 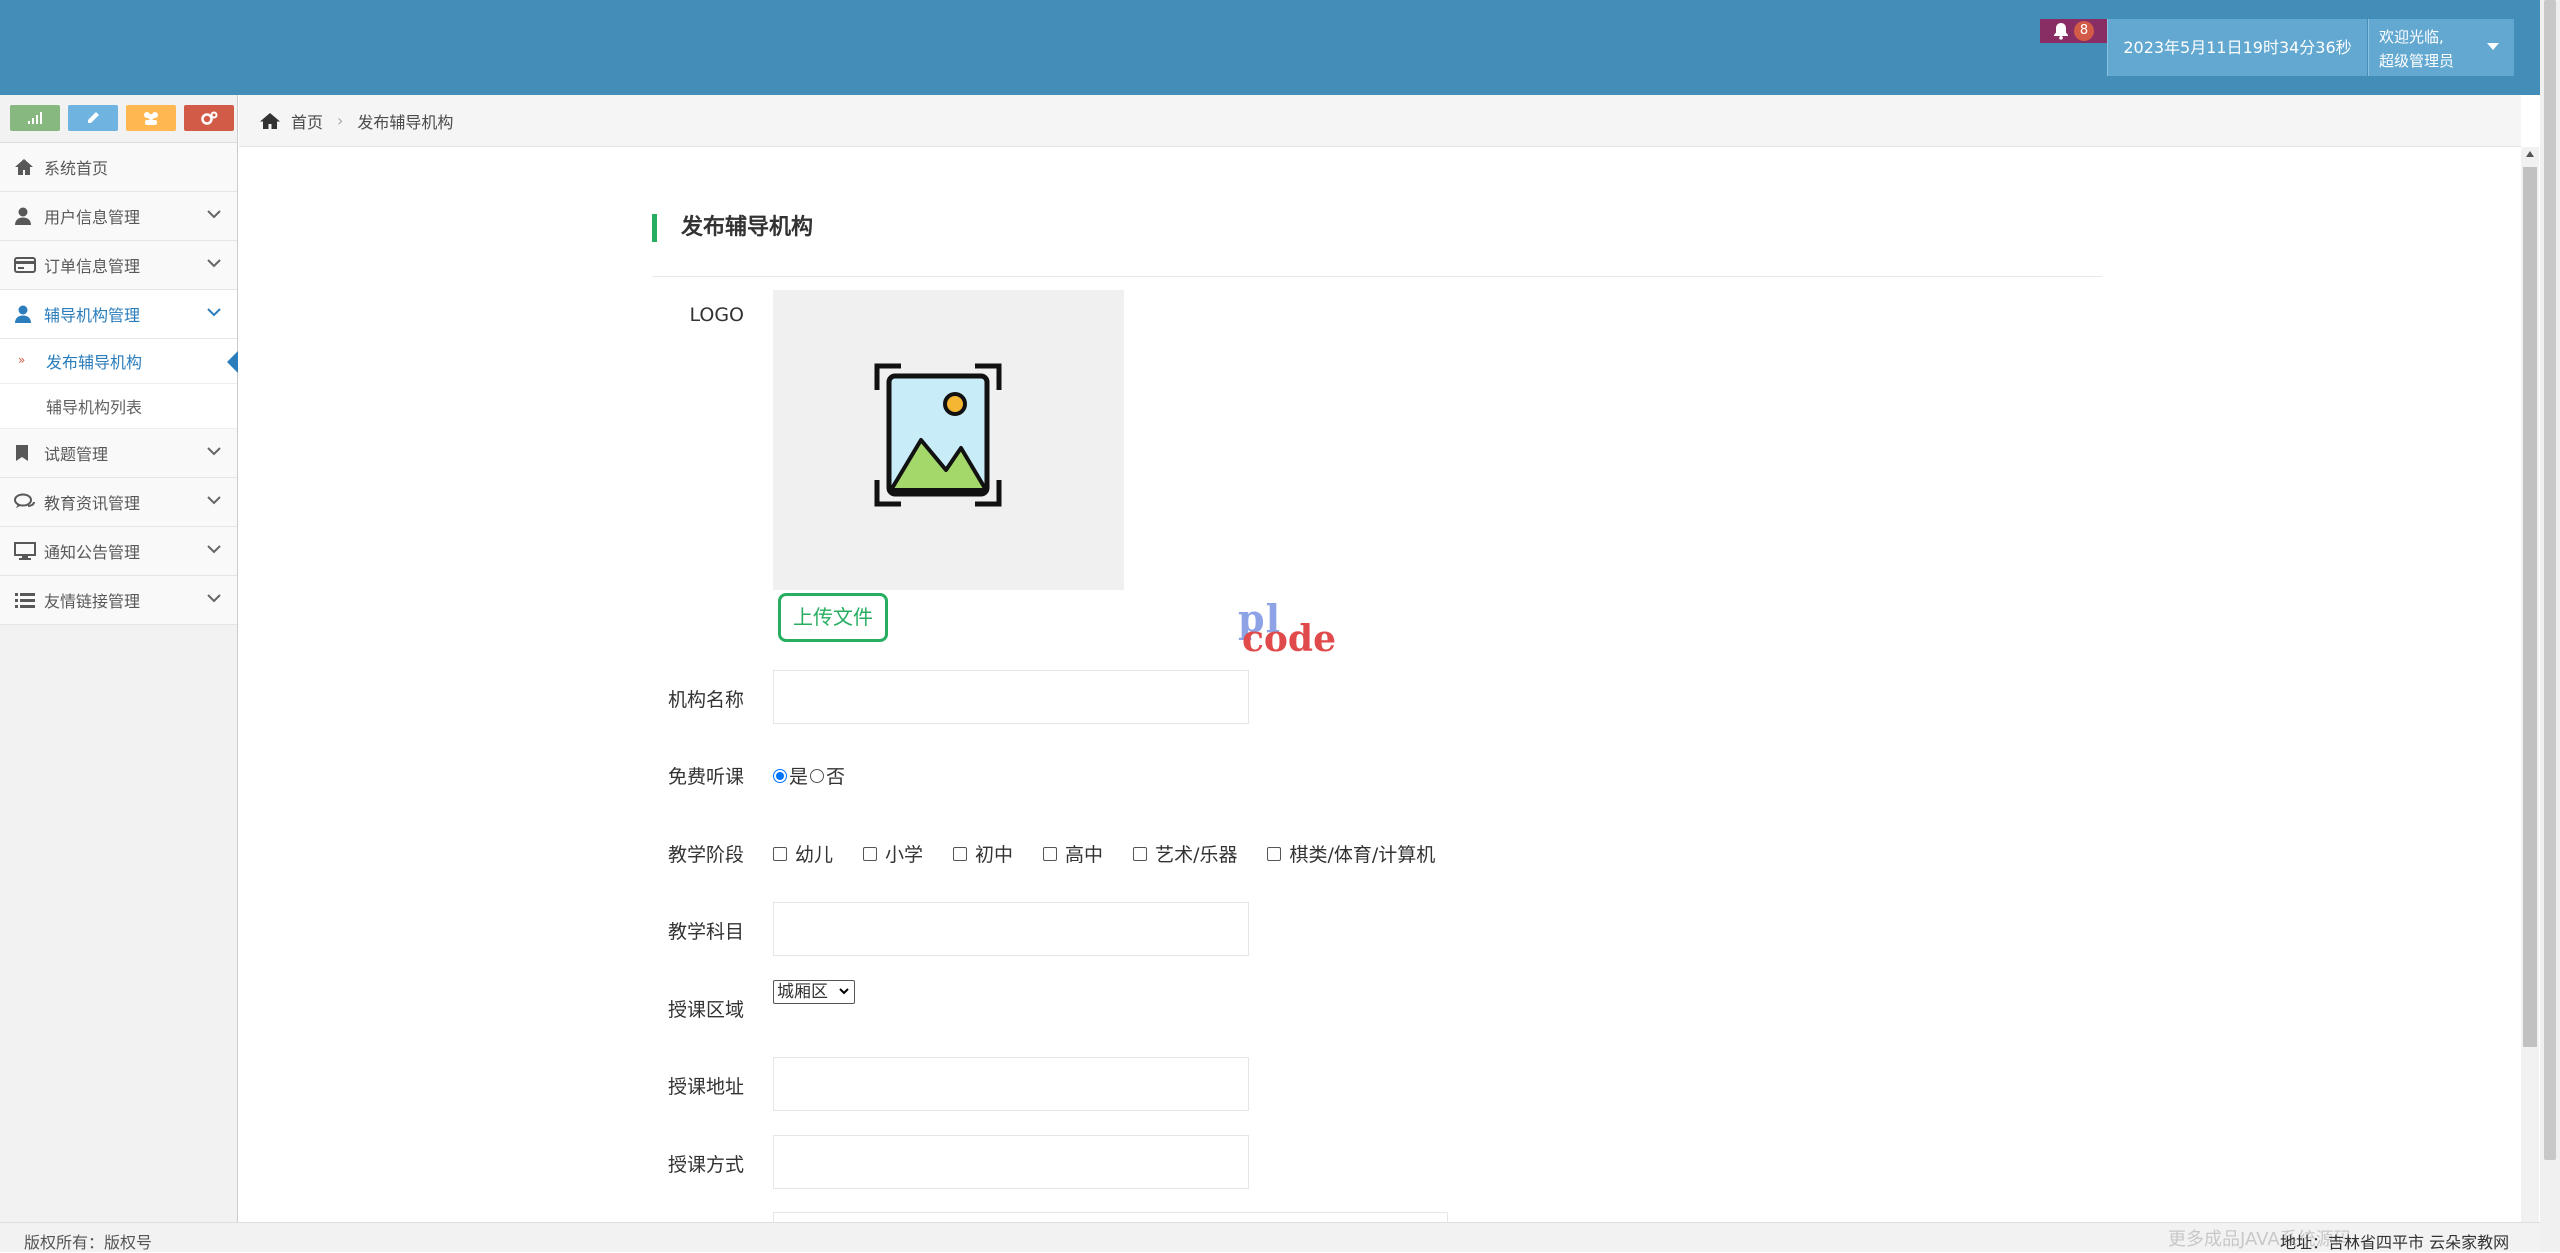 I want to click on stage-option: 幼儿, so click(x=803, y=853).